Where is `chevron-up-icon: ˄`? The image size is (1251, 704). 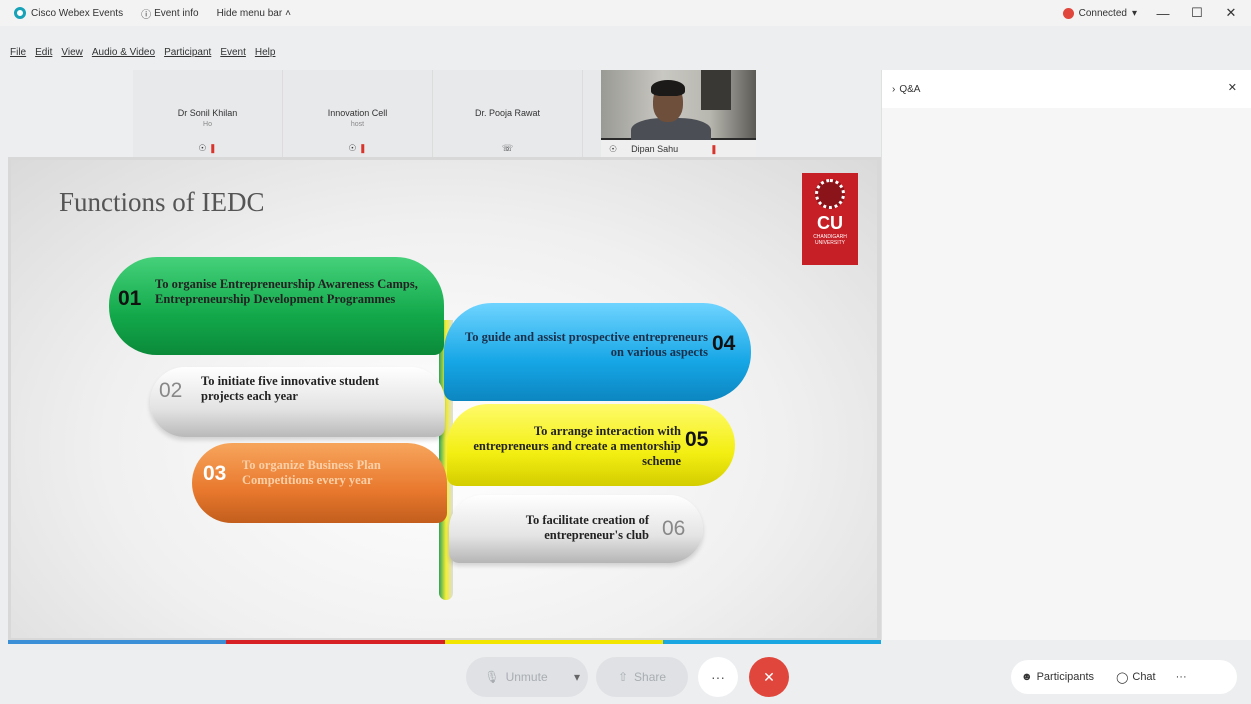 chevron-up-icon: ˄ is located at coordinates (288, 13).